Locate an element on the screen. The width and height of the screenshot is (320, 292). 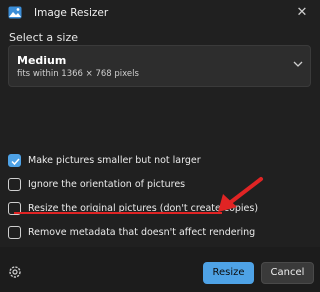
gear-icon is located at coordinates (15, 272).